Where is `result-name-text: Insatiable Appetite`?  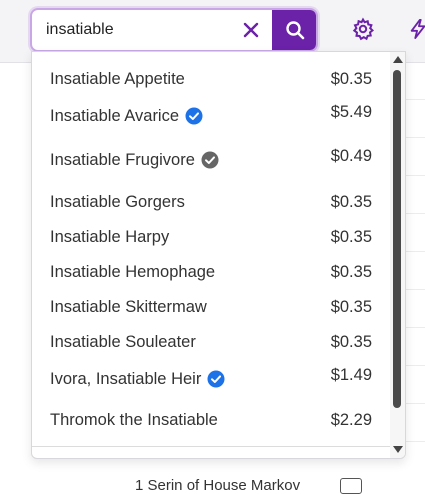
result-name-text: Insatiable Appetite is located at coordinates (117, 79).